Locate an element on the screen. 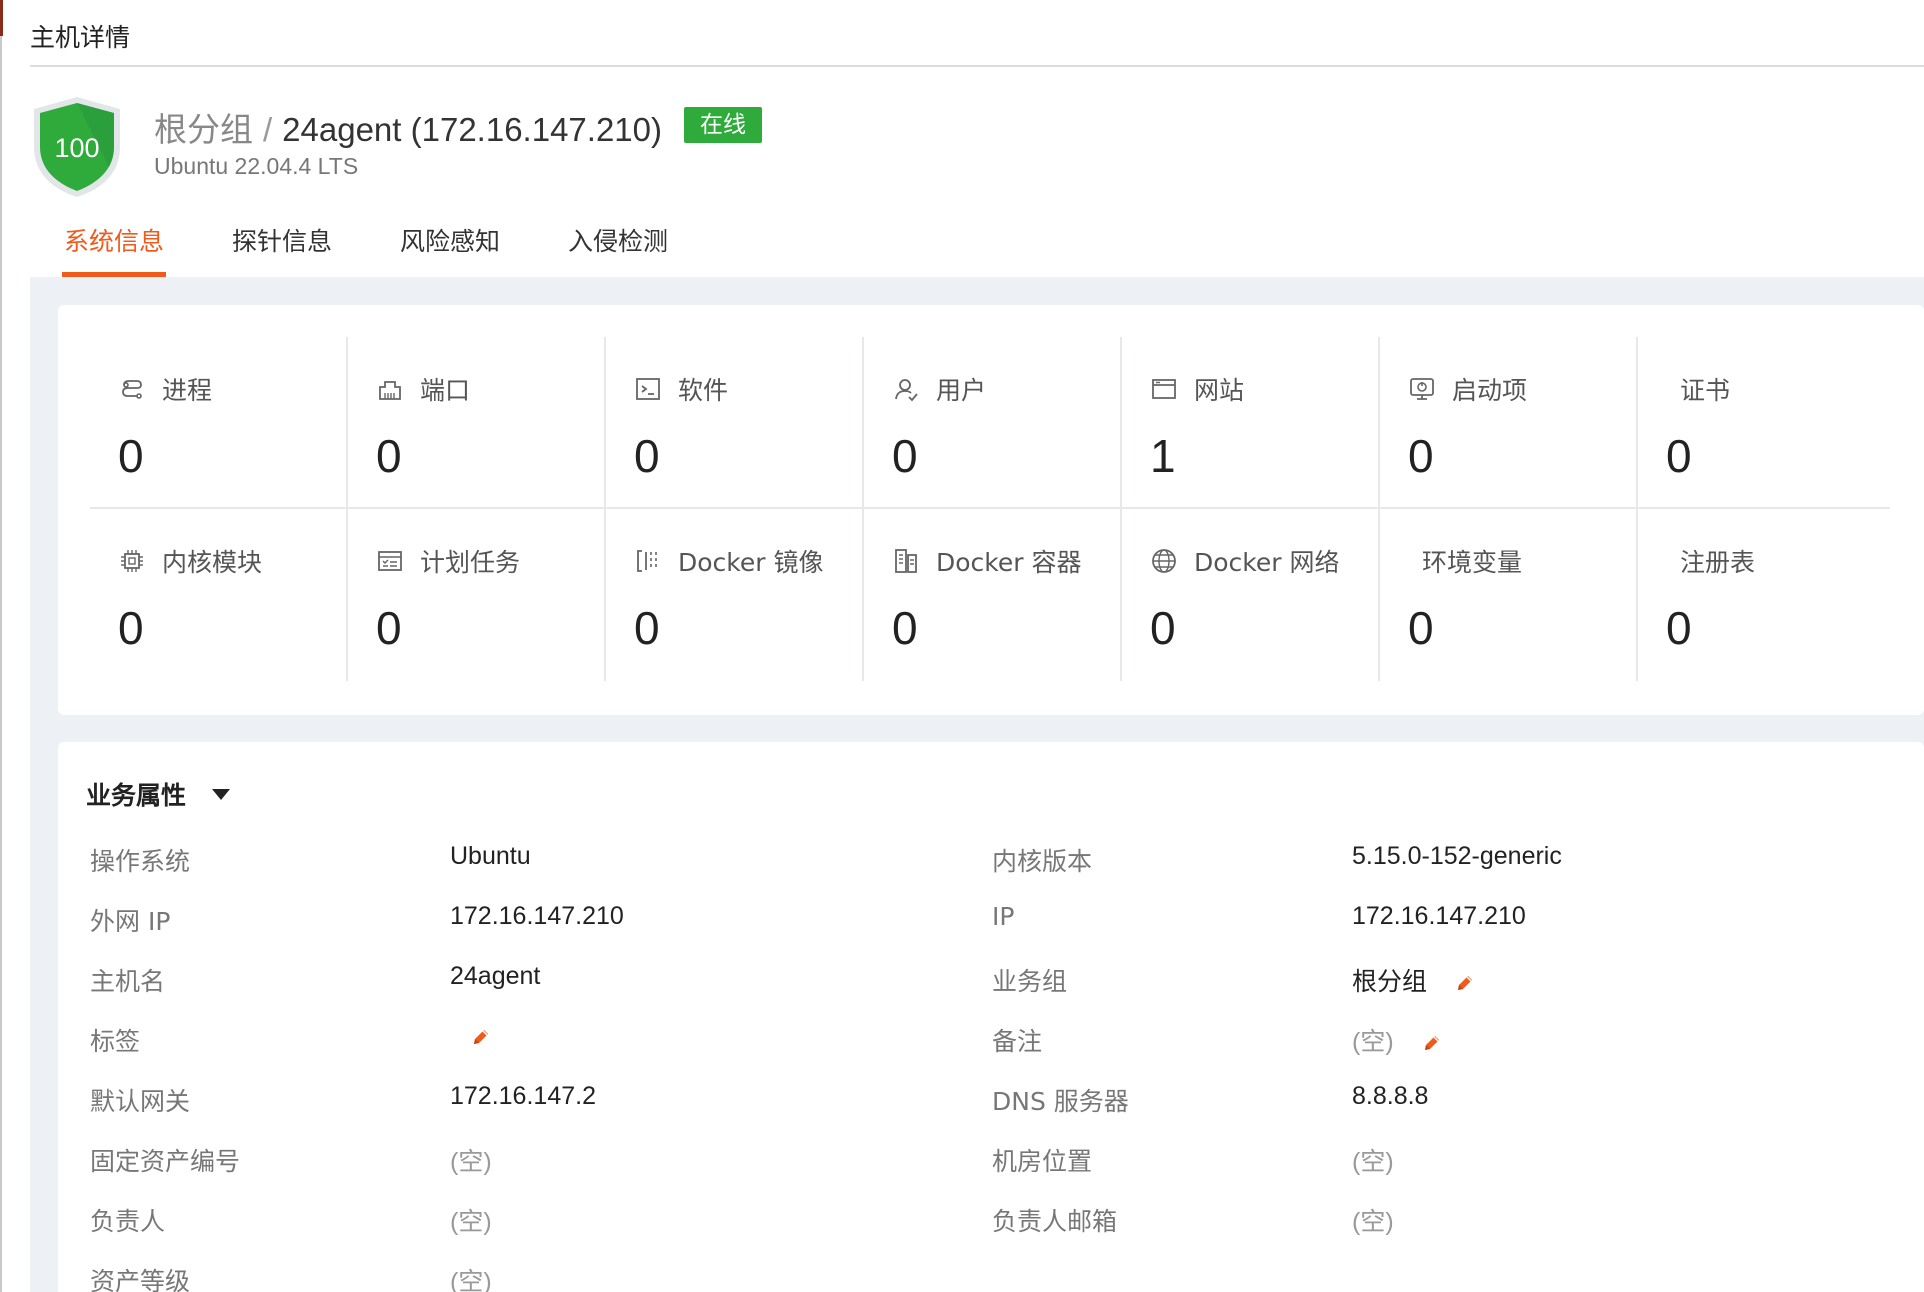 The image size is (1924, 1292). stat-port: 端口 0 is located at coordinates (477, 423).